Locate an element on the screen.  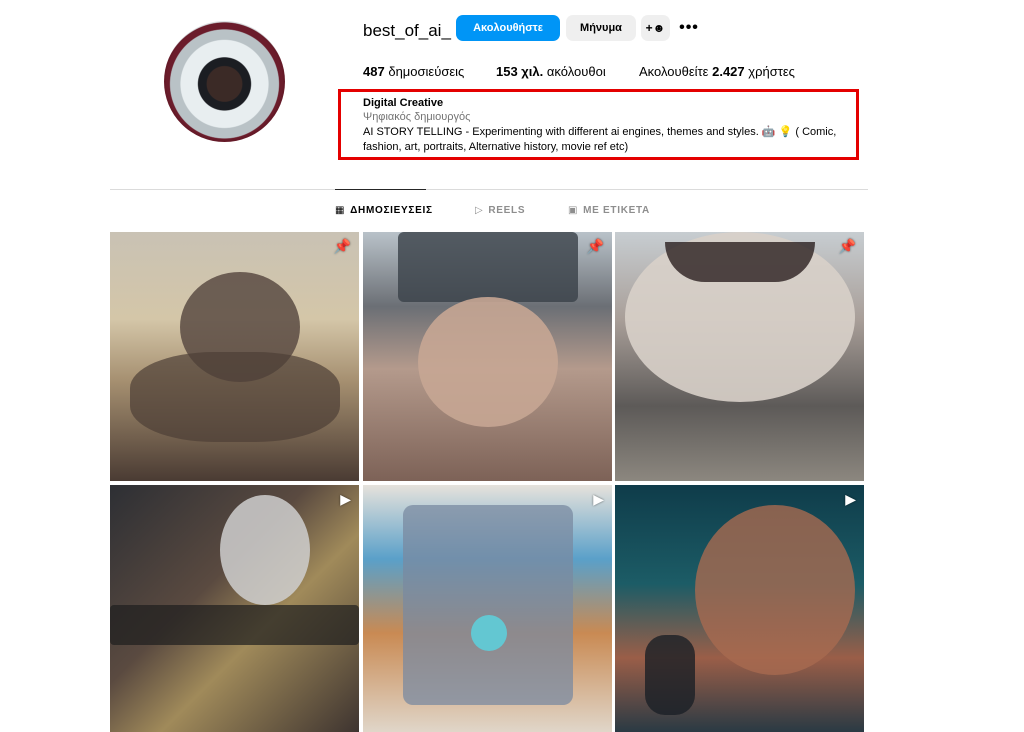
following-prefix: Ακολουθείτε is located at coordinates (674, 71).